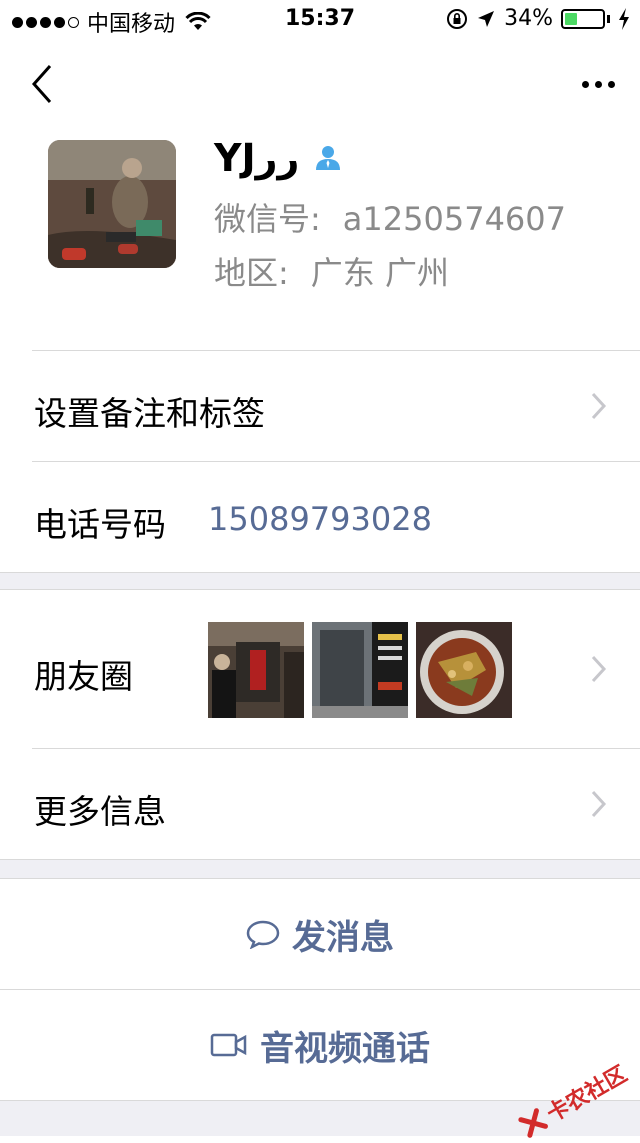  What do you see at coordinates (320, 84) in the screenshot?
I see `nav-bar` at bounding box center [320, 84].